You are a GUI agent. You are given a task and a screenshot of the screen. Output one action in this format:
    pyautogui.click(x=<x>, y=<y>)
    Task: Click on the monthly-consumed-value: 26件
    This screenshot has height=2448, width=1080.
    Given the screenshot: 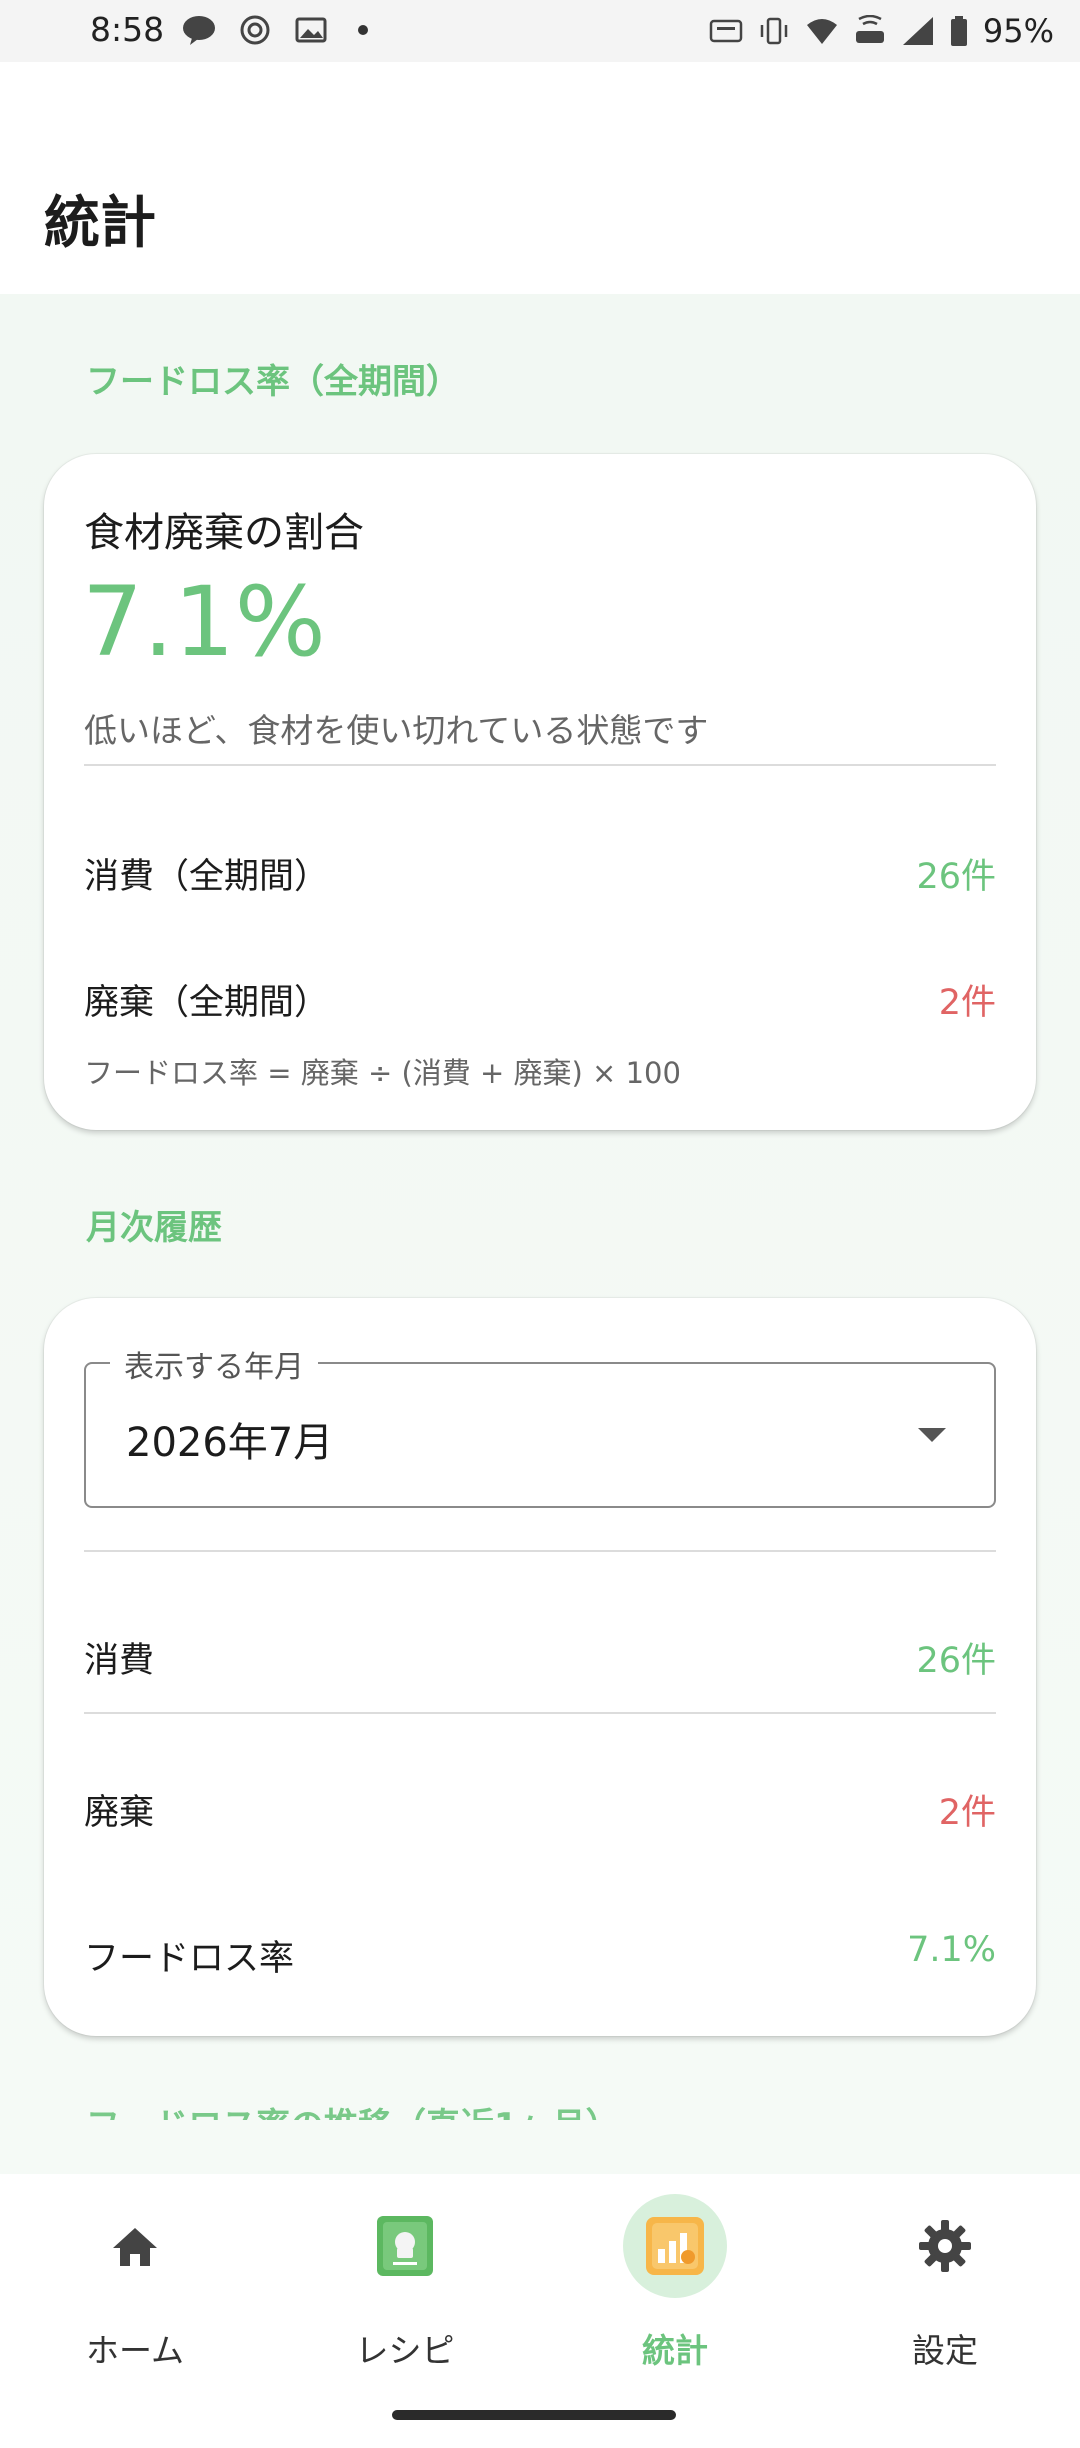 What is the action you would take?
    pyautogui.click(x=956, y=1661)
    